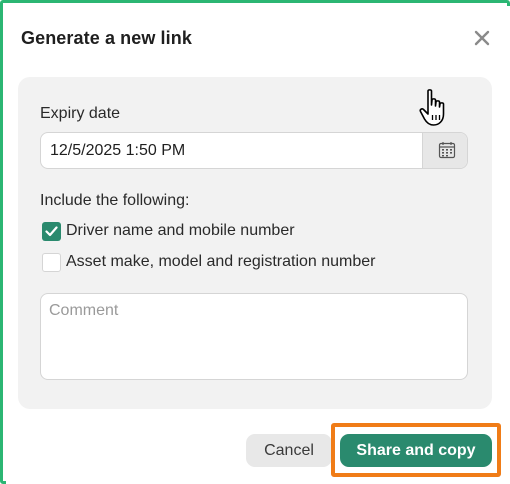 The width and height of the screenshot is (510, 484). I want to click on calendar-button, so click(444, 150).